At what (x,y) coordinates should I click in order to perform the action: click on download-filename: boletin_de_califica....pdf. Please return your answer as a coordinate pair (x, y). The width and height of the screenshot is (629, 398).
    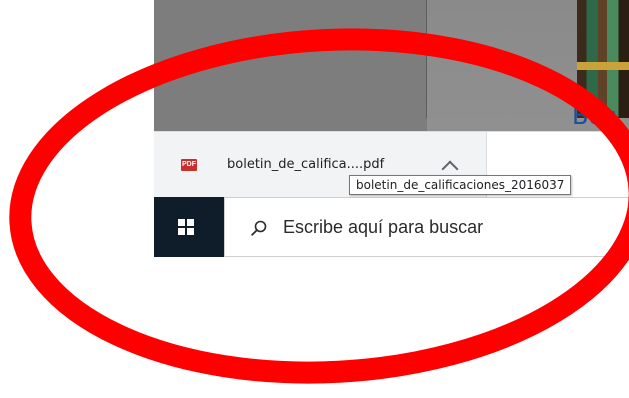
    Looking at the image, I should click on (305, 164).